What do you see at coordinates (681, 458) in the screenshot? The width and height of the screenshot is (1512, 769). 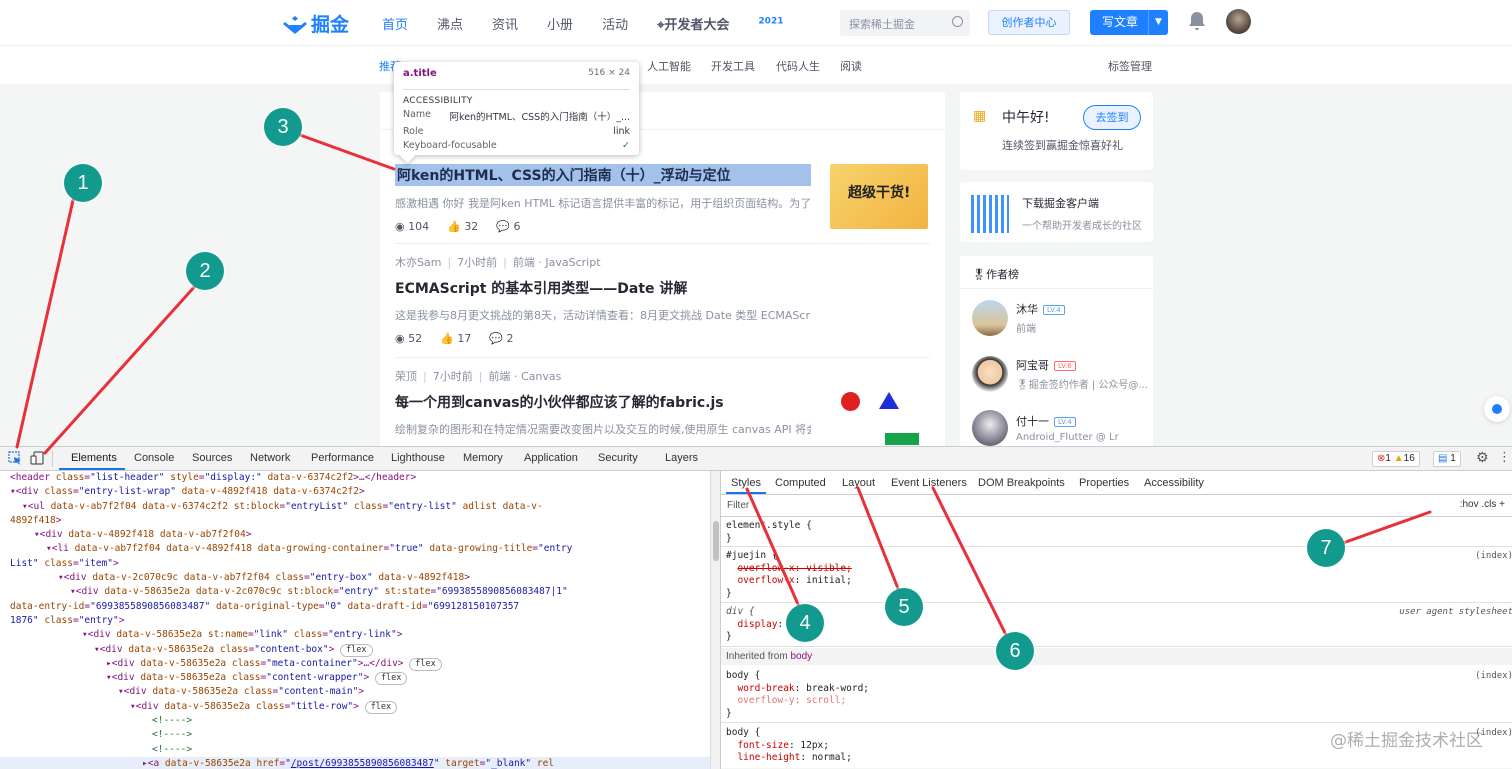 I see `tab-layers: Layers` at bounding box center [681, 458].